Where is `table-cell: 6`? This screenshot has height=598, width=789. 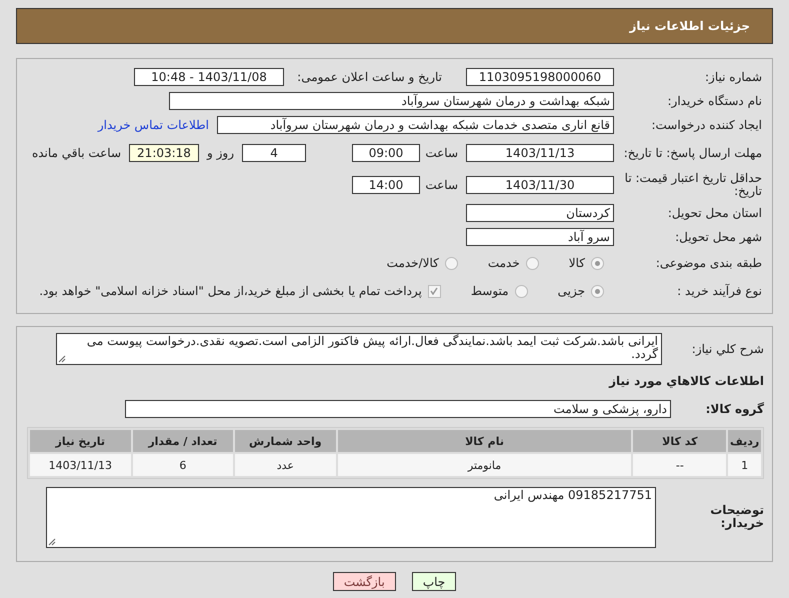 table-cell: 6 is located at coordinates (183, 465).